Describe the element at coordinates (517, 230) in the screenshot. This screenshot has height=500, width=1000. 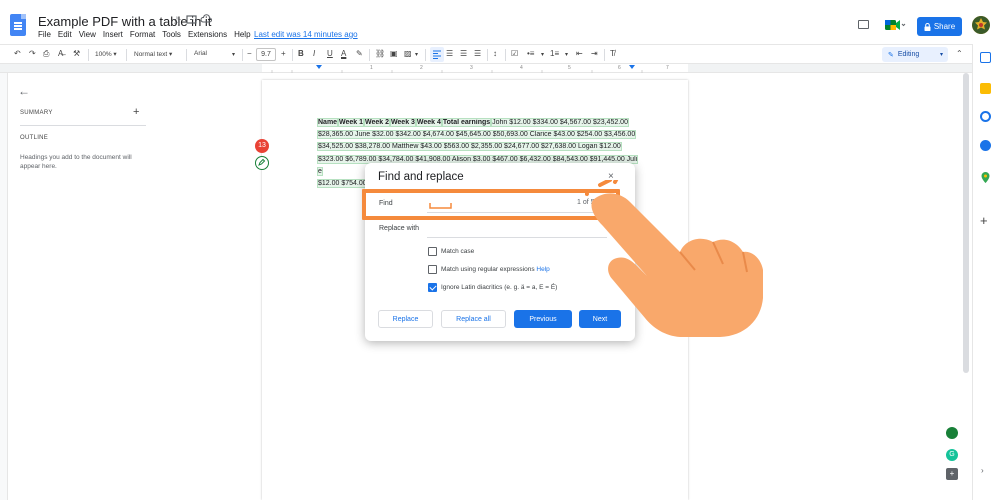
I see `replace-input` at that location.